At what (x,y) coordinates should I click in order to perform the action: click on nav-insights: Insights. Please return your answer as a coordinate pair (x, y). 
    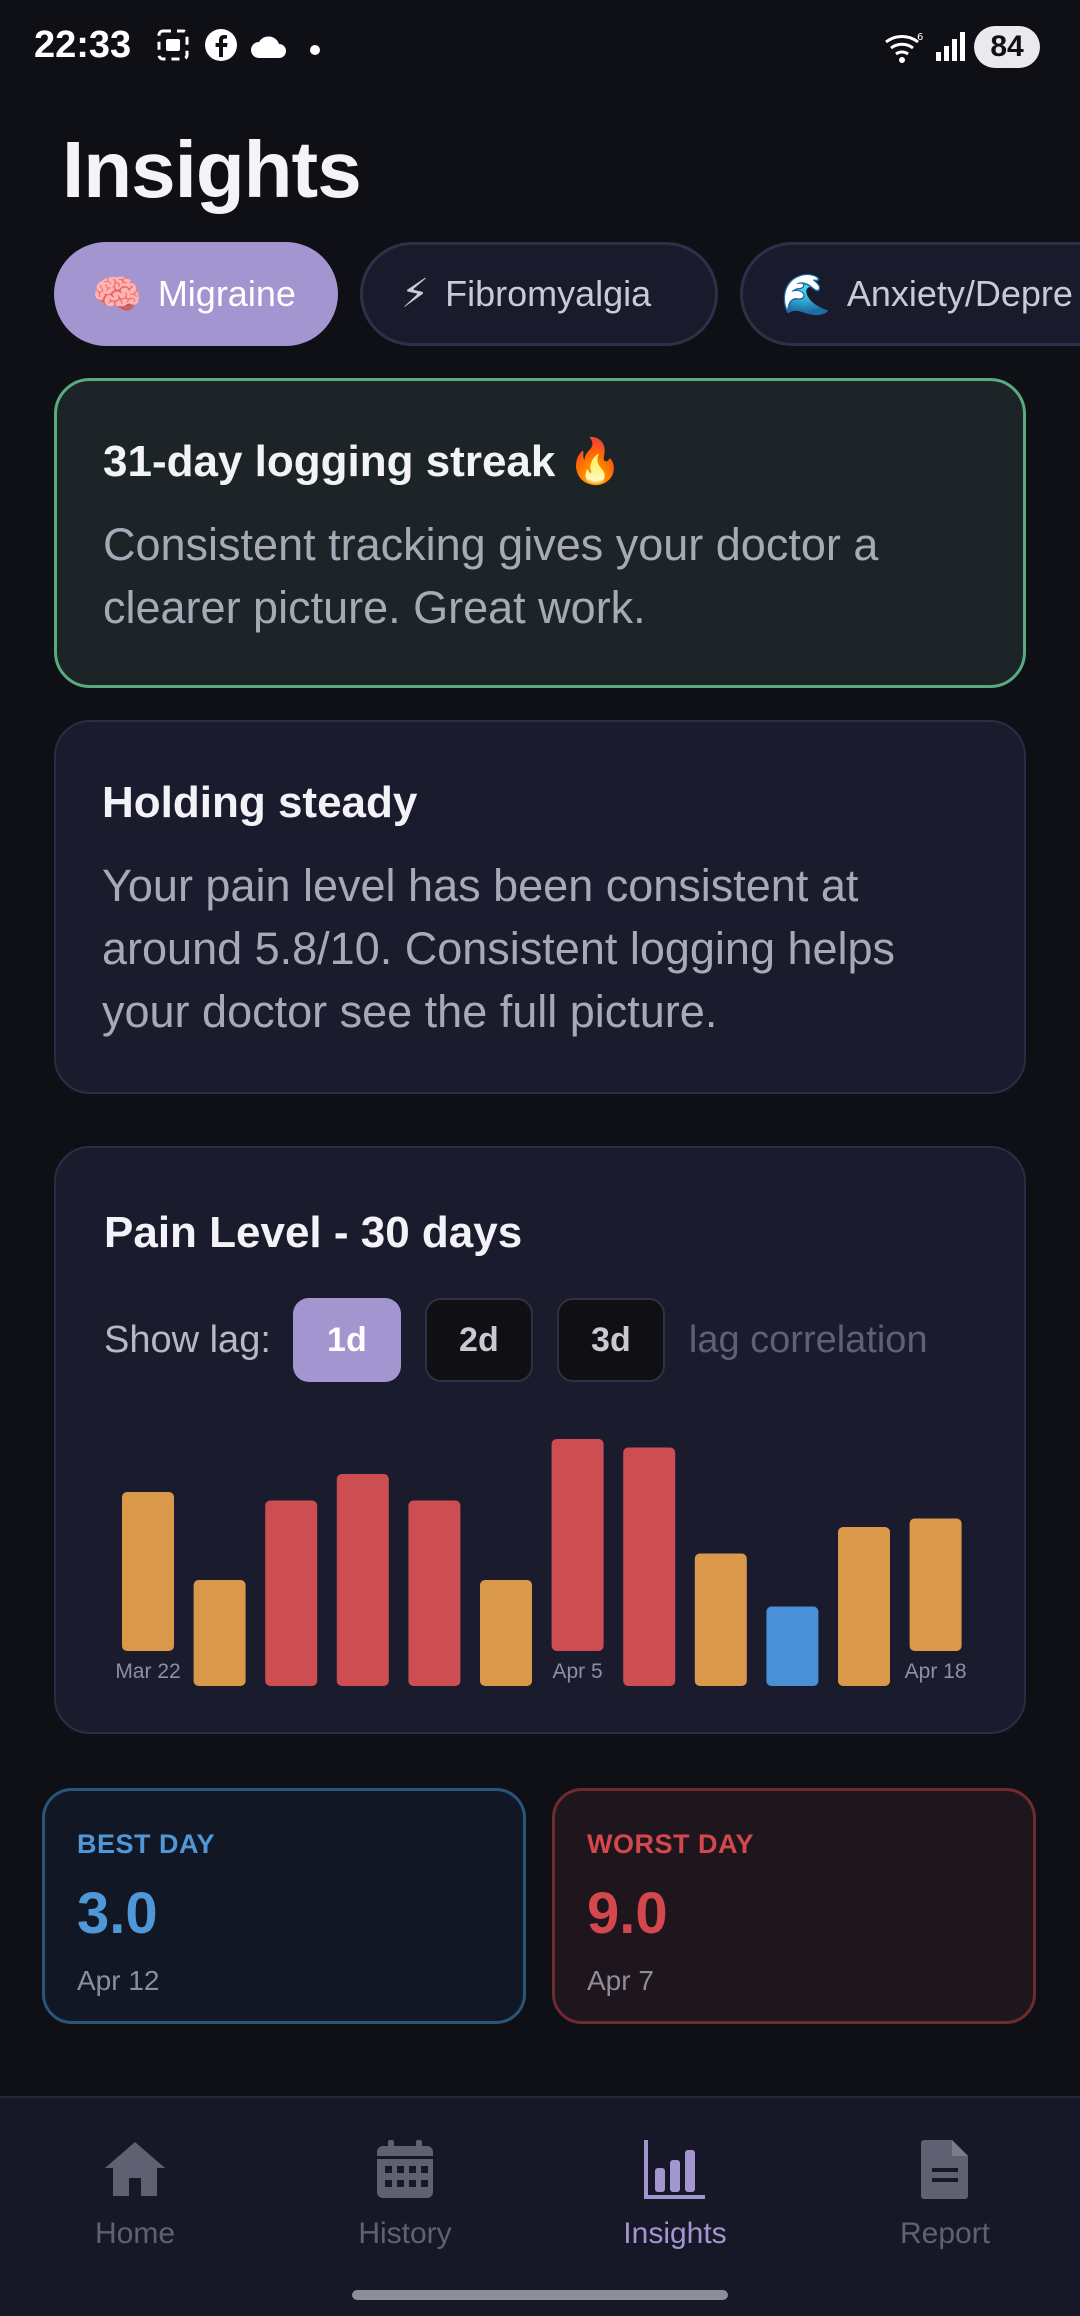
    Looking at the image, I should click on (675, 2194).